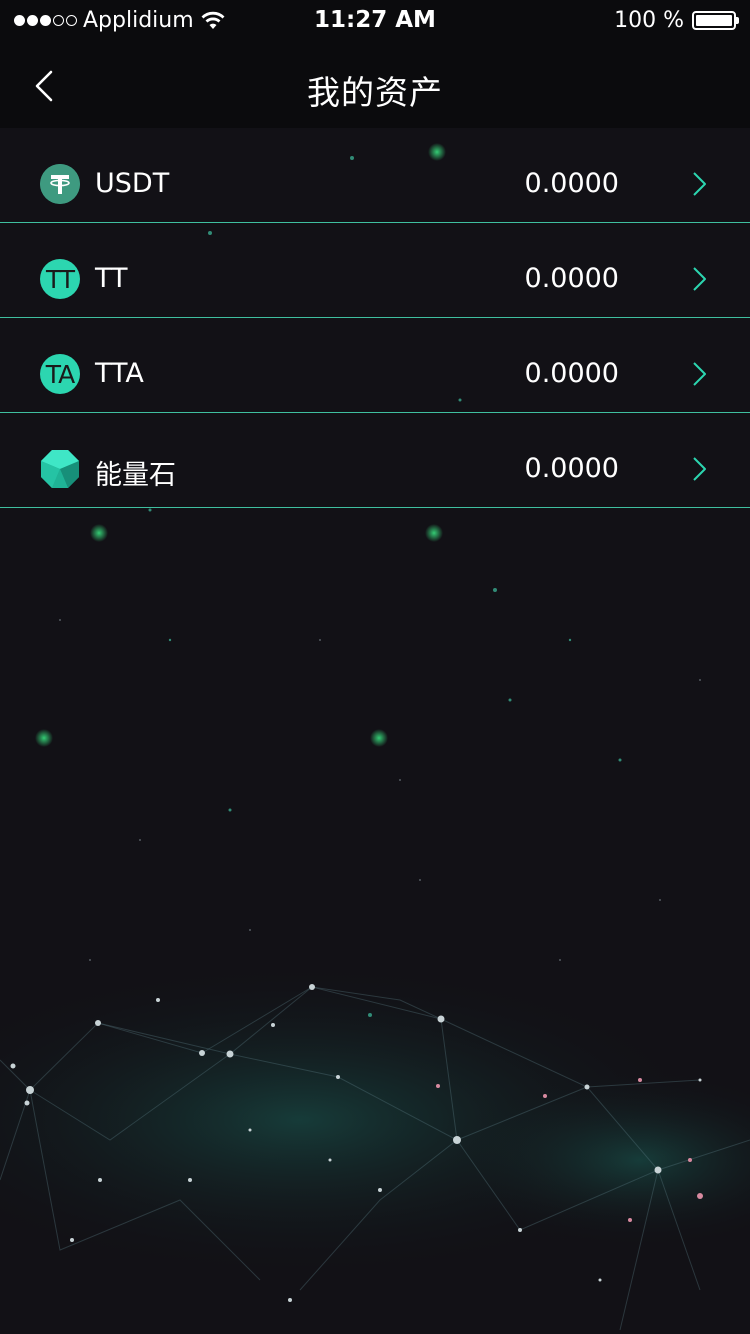  What do you see at coordinates (375, 460) in the screenshot?
I see `asset-row-energy-stone: 能量石 0.0000` at bounding box center [375, 460].